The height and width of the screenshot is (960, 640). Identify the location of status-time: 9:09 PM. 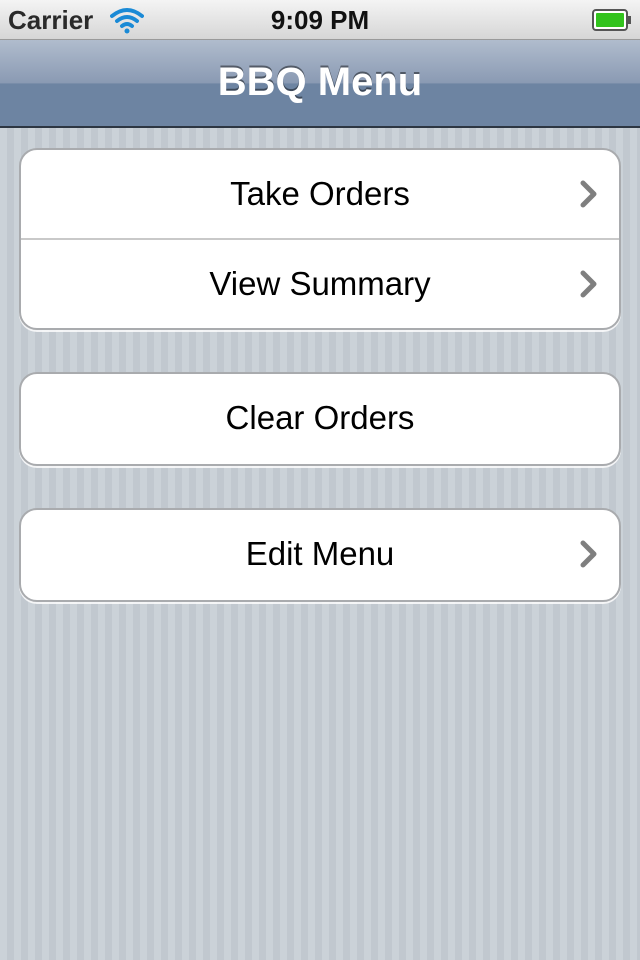
(320, 20).